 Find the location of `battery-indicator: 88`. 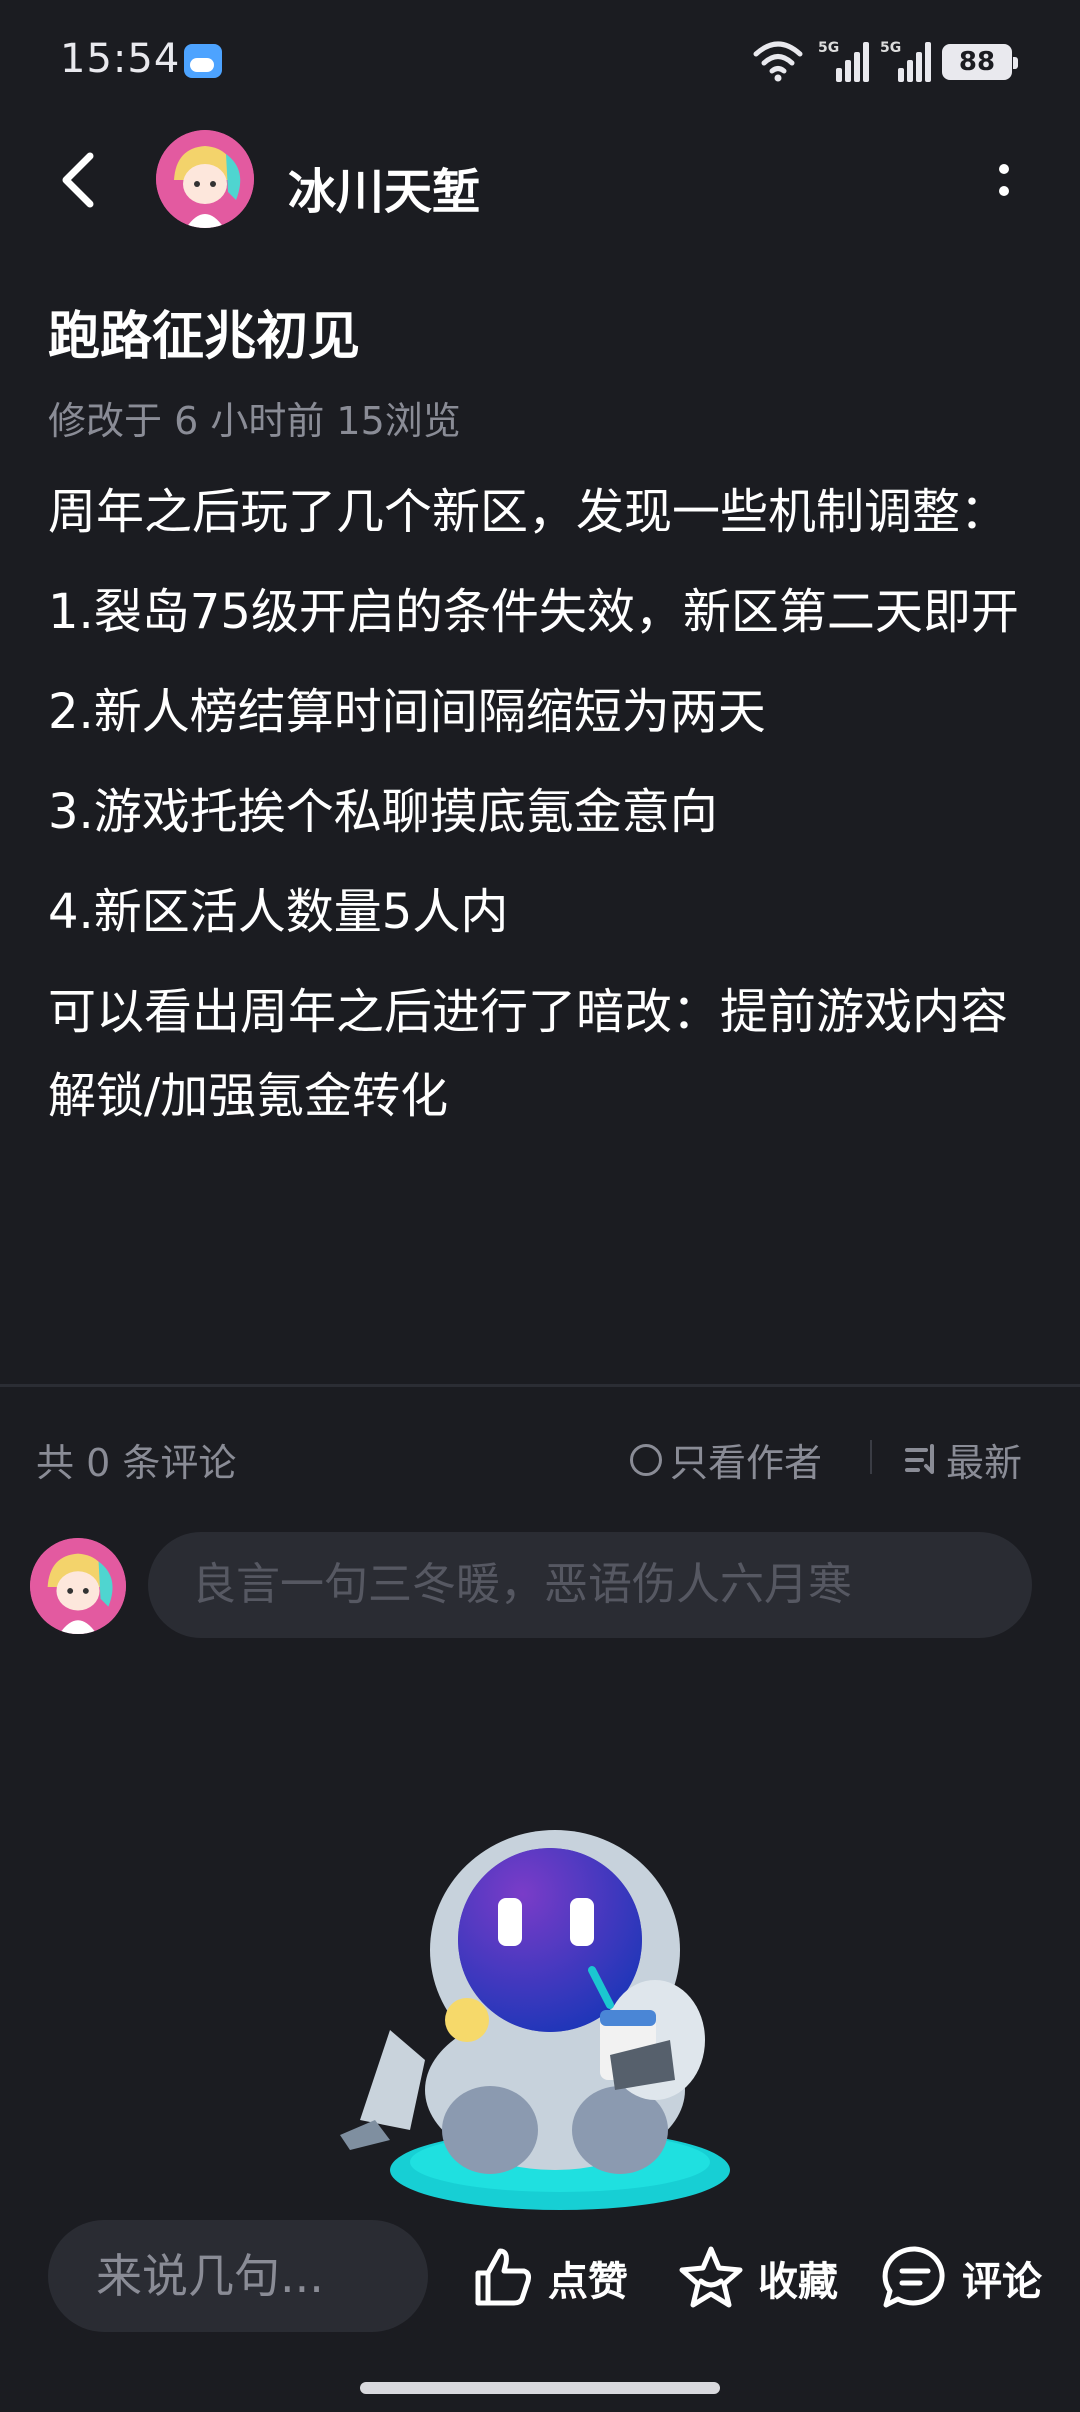

battery-indicator: 88 is located at coordinates (980, 62).